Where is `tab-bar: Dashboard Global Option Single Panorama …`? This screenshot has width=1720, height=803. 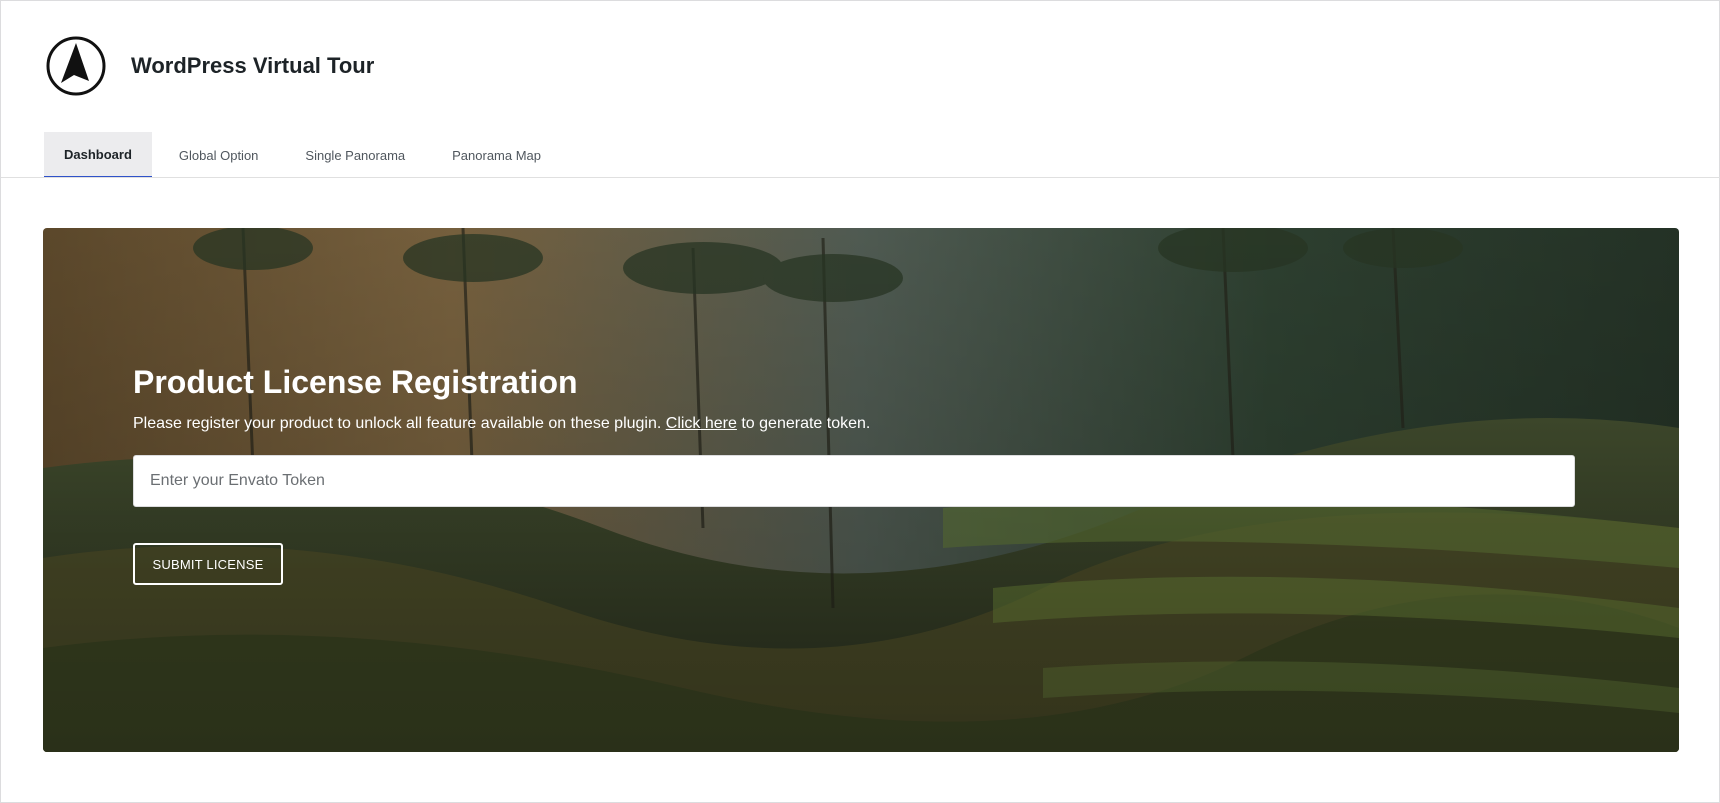 tab-bar: Dashboard Global Option Single Panorama … is located at coordinates (306, 155).